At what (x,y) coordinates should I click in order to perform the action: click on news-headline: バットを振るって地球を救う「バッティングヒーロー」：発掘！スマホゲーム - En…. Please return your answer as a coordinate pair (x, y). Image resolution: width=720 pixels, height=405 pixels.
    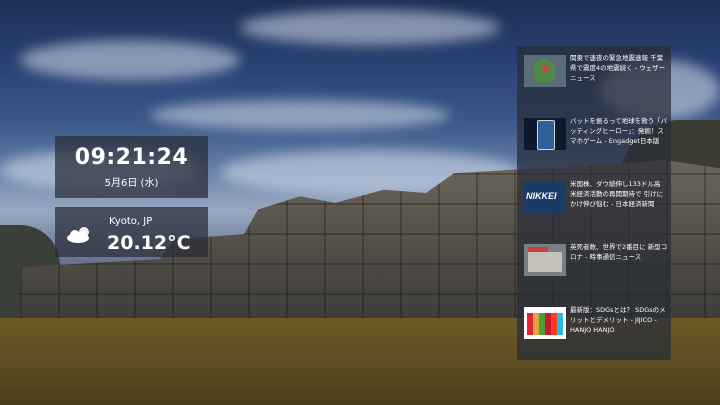
    Looking at the image, I should click on (619, 131).